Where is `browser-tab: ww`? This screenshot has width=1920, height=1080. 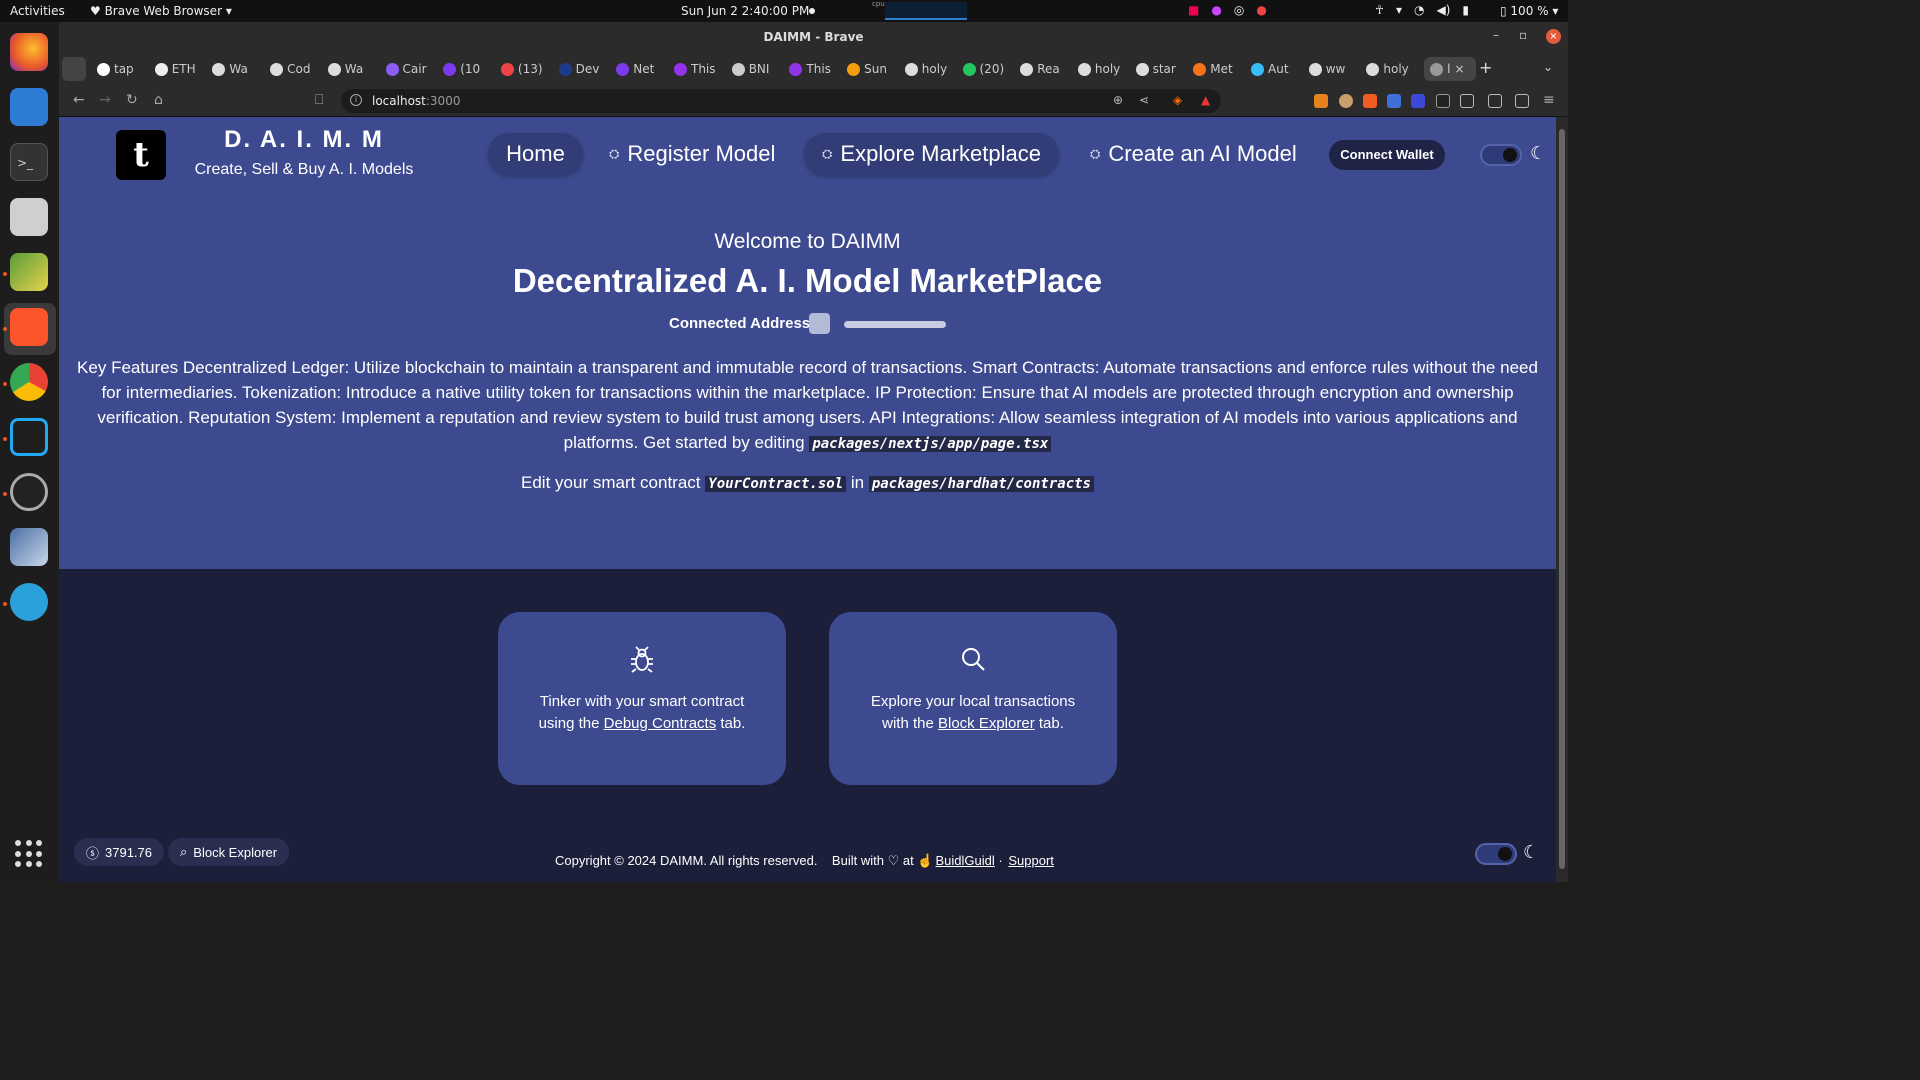 browser-tab: ww is located at coordinates (1333, 69).